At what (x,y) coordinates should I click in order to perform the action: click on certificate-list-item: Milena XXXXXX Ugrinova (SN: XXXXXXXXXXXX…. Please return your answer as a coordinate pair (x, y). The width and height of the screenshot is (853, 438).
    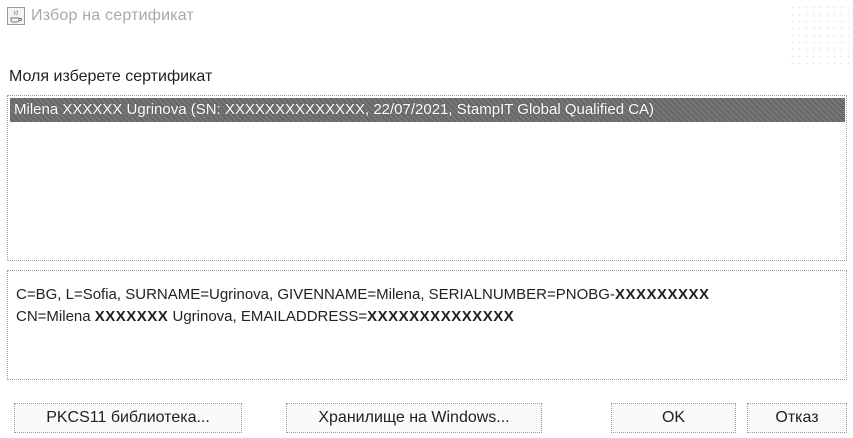
    Looking at the image, I should click on (427, 110).